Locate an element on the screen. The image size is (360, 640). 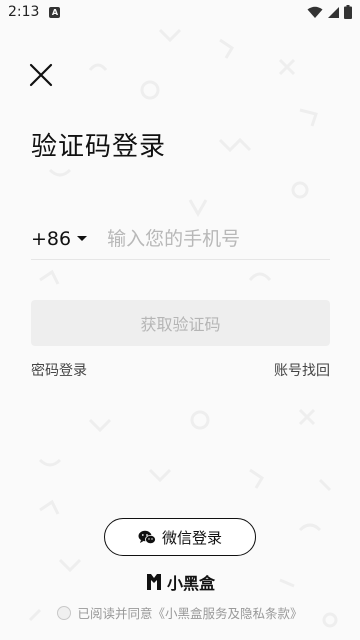
xiaoheihe-logo-icon is located at coordinates (153, 582).